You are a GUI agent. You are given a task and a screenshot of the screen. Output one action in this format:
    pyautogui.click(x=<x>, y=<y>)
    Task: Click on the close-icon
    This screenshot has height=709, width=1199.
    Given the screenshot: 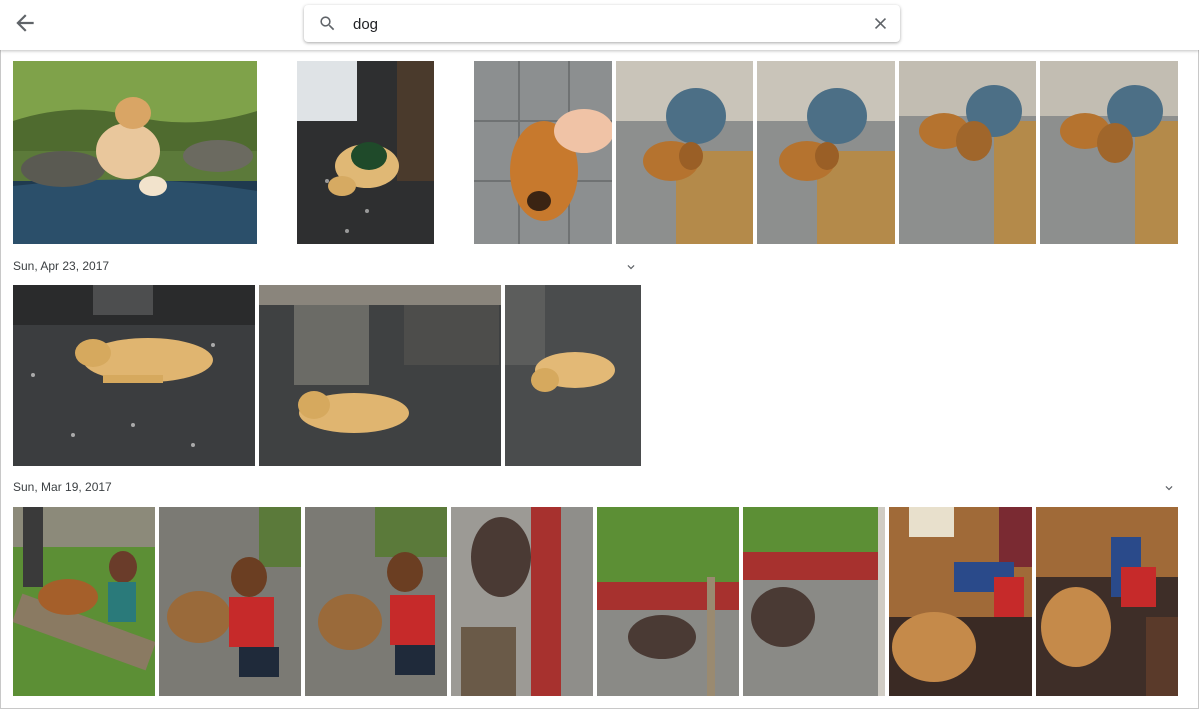 What is the action you would take?
    pyautogui.click(x=880, y=23)
    